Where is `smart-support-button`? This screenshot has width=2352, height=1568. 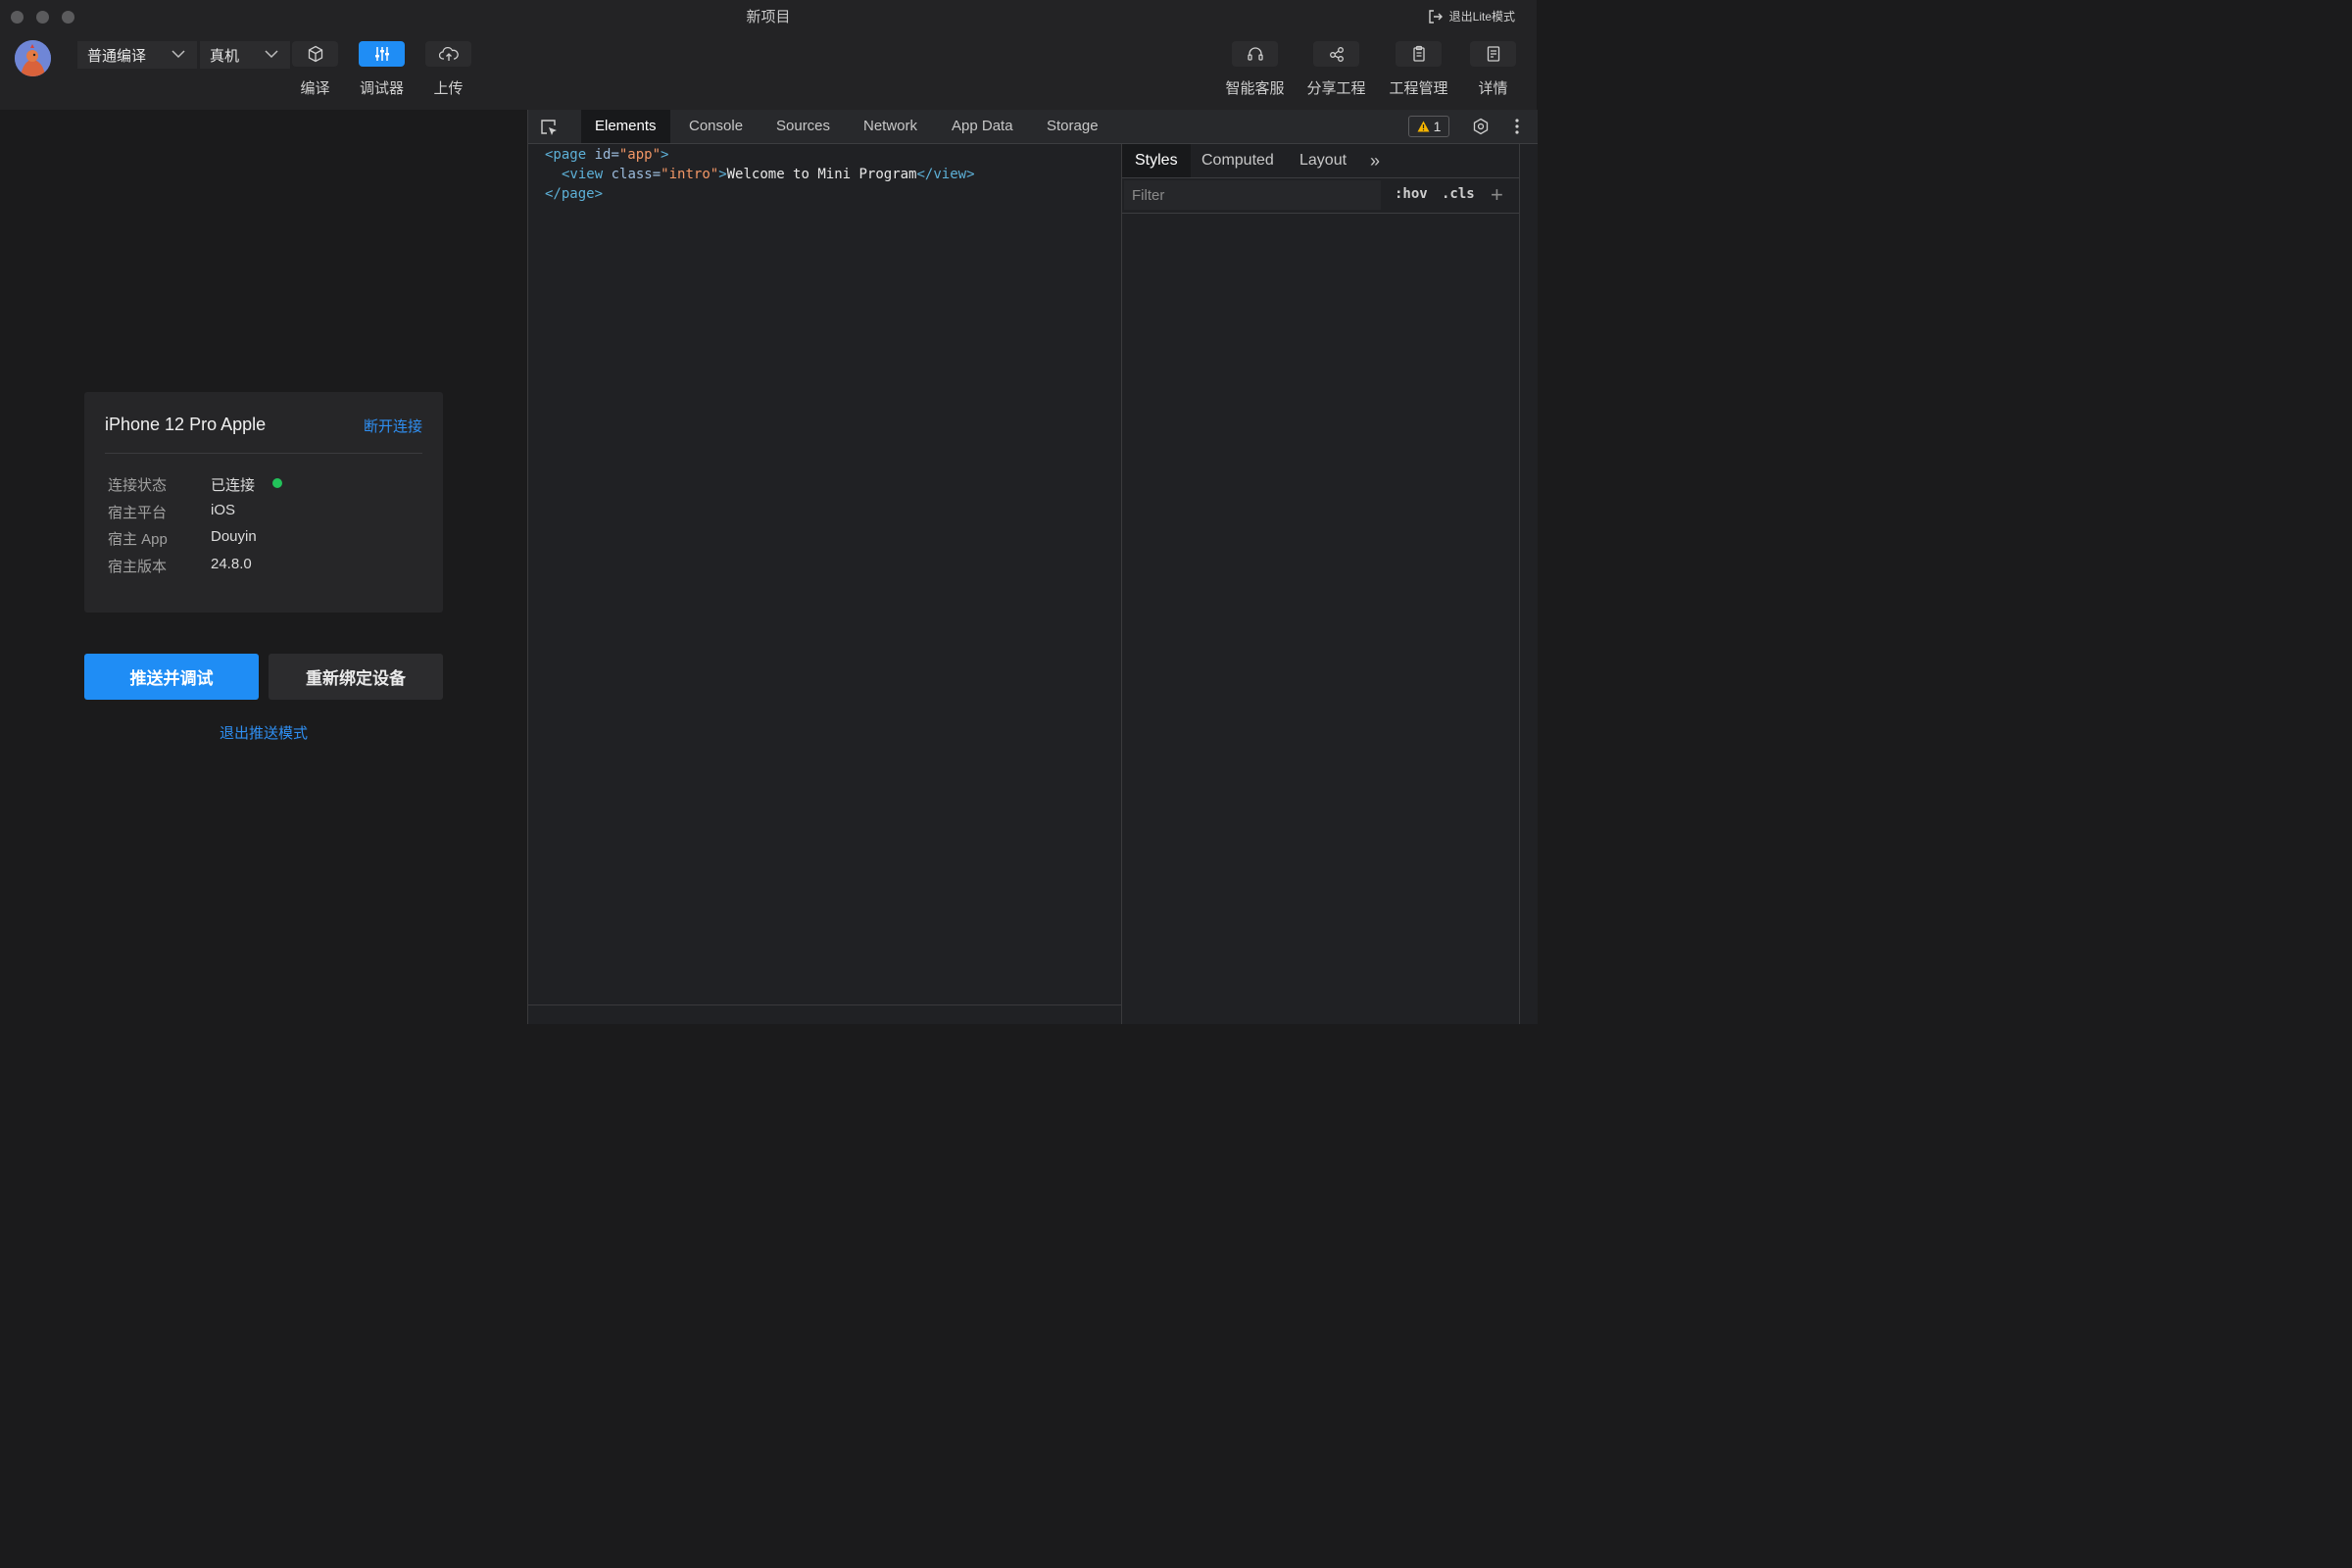
smart-support-button is located at coordinates (1255, 54).